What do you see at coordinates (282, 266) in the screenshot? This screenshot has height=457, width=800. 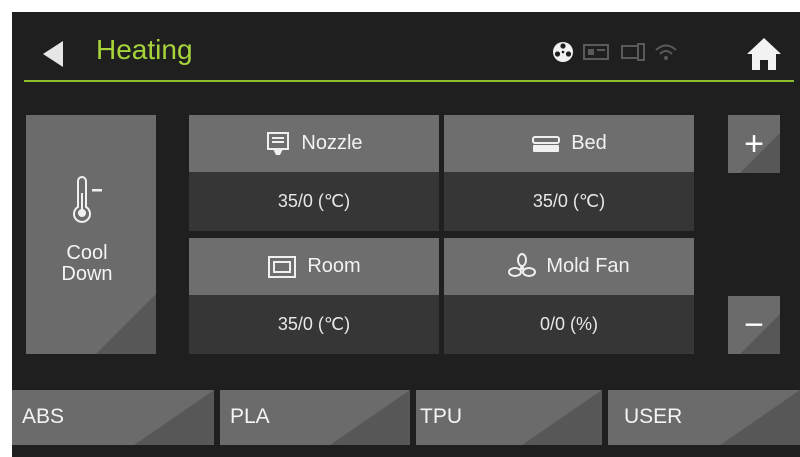 I see `room-icon` at bounding box center [282, 266].